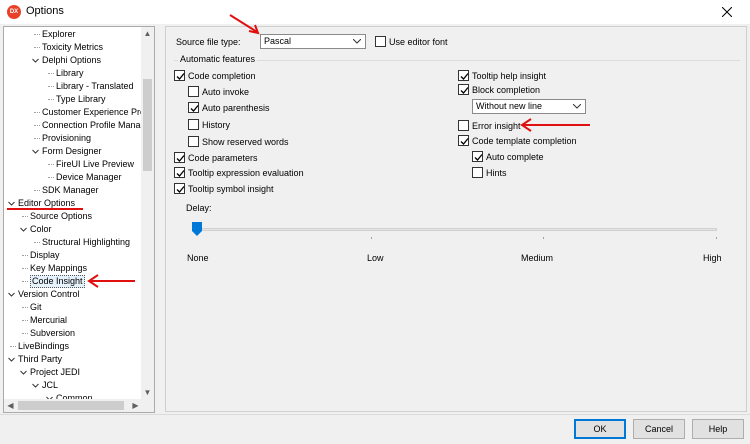  I want to click on tree-item: SDK Manager, so click(73, 190).